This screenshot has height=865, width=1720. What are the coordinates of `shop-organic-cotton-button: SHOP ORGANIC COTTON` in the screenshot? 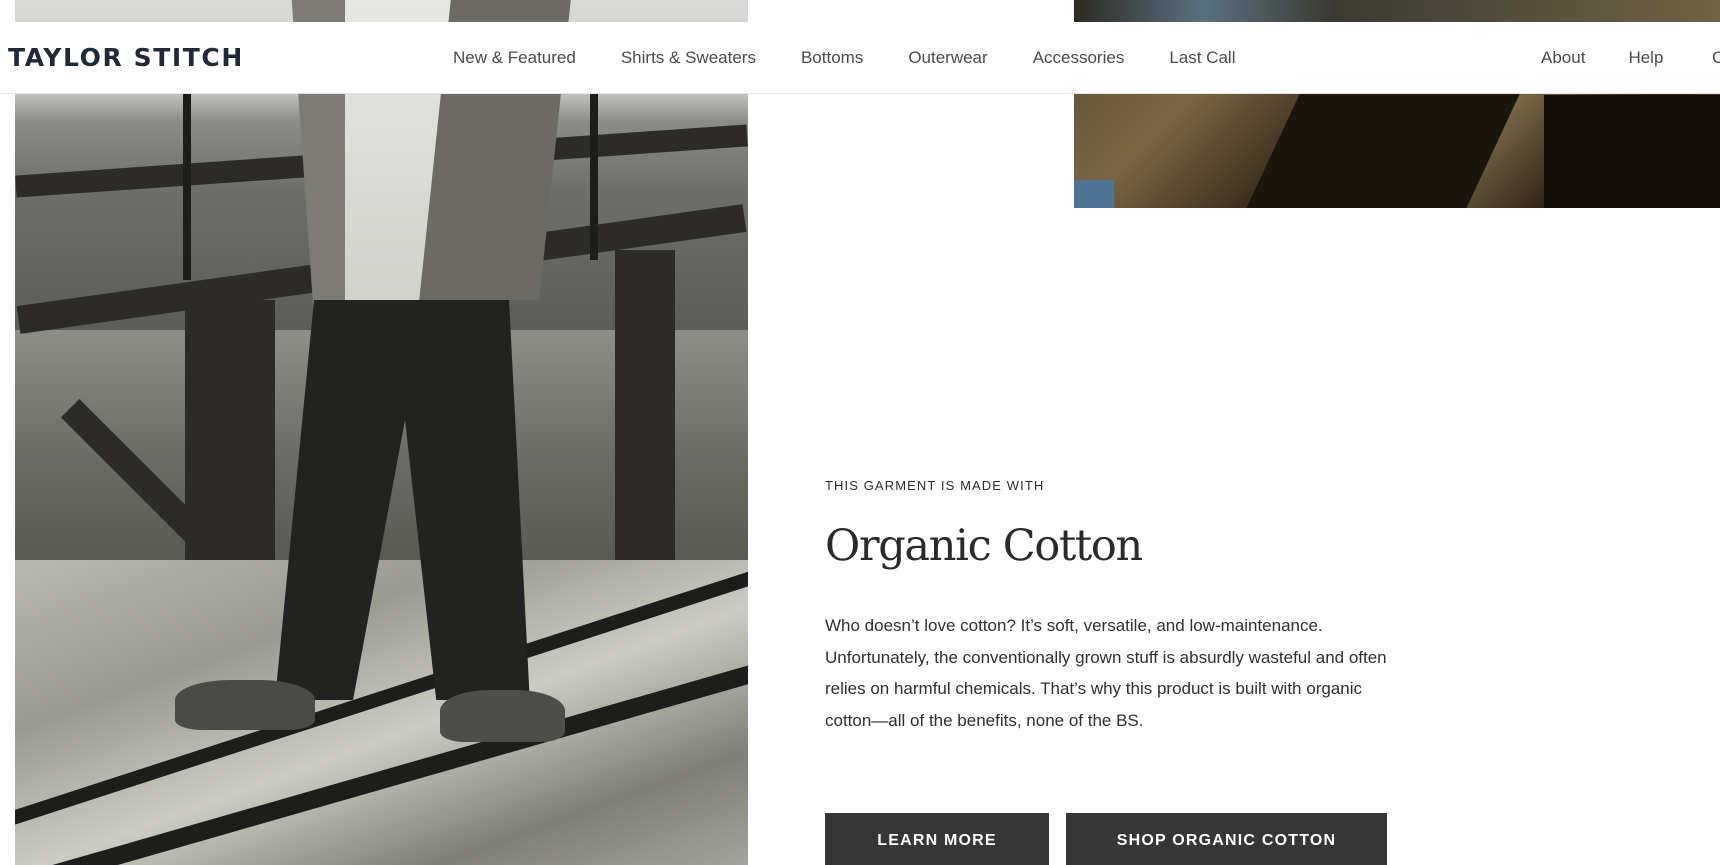 It's located at (1226, 839).